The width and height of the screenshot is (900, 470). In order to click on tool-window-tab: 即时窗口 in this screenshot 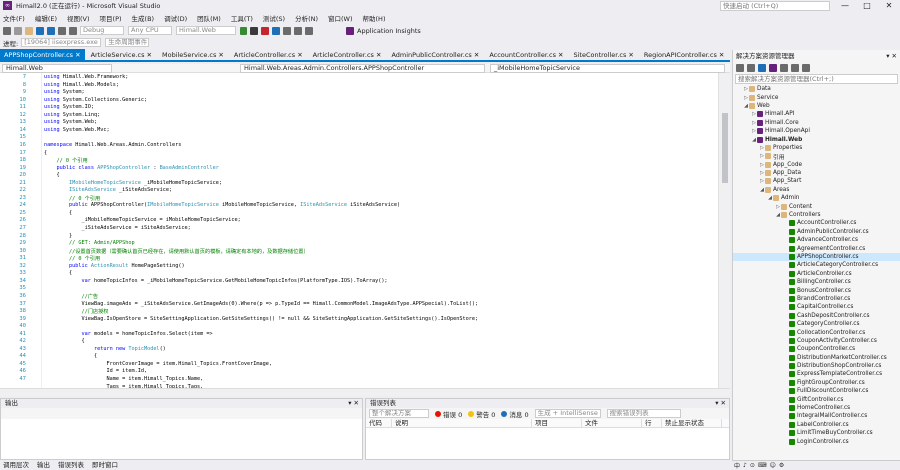, I will do `click(105, 465)`.